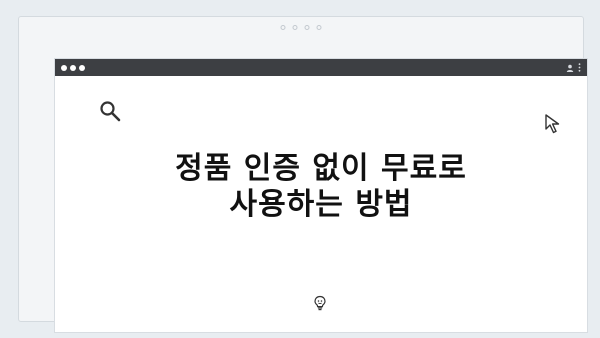 This screenshot has height=338, width=600. I want to click on window-controls, so click(73, 67).